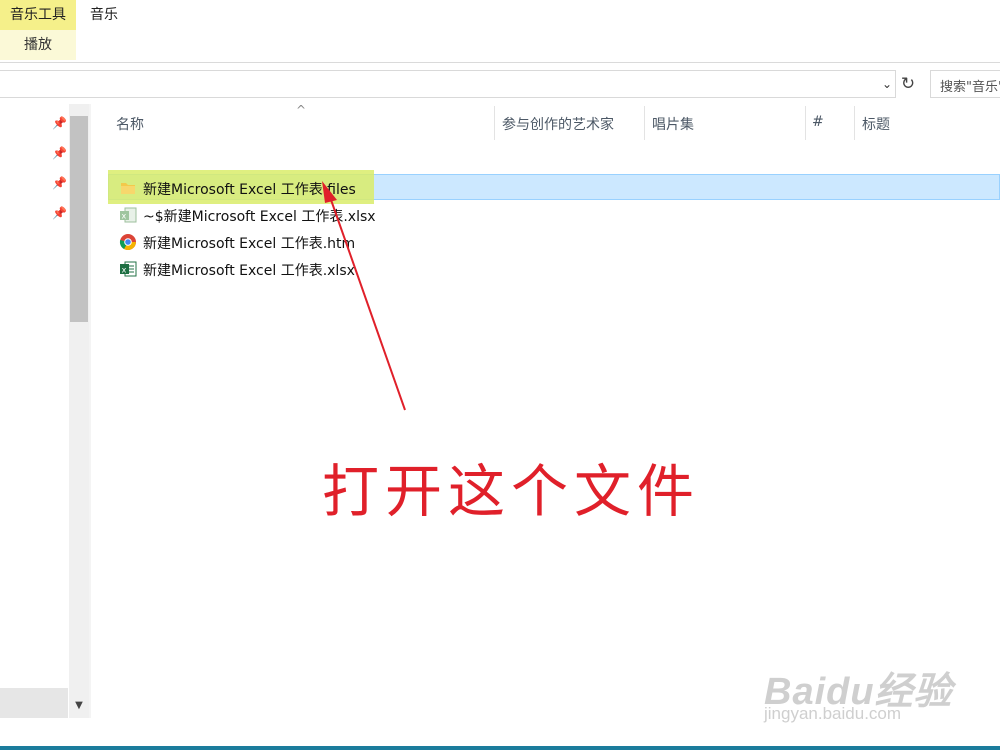 This screenshot has height=750, width=1000. What do you see at coordinates (130, 124) in the screenshot?
I see `column-header-name: 名称` at bounding box center [130, 124].